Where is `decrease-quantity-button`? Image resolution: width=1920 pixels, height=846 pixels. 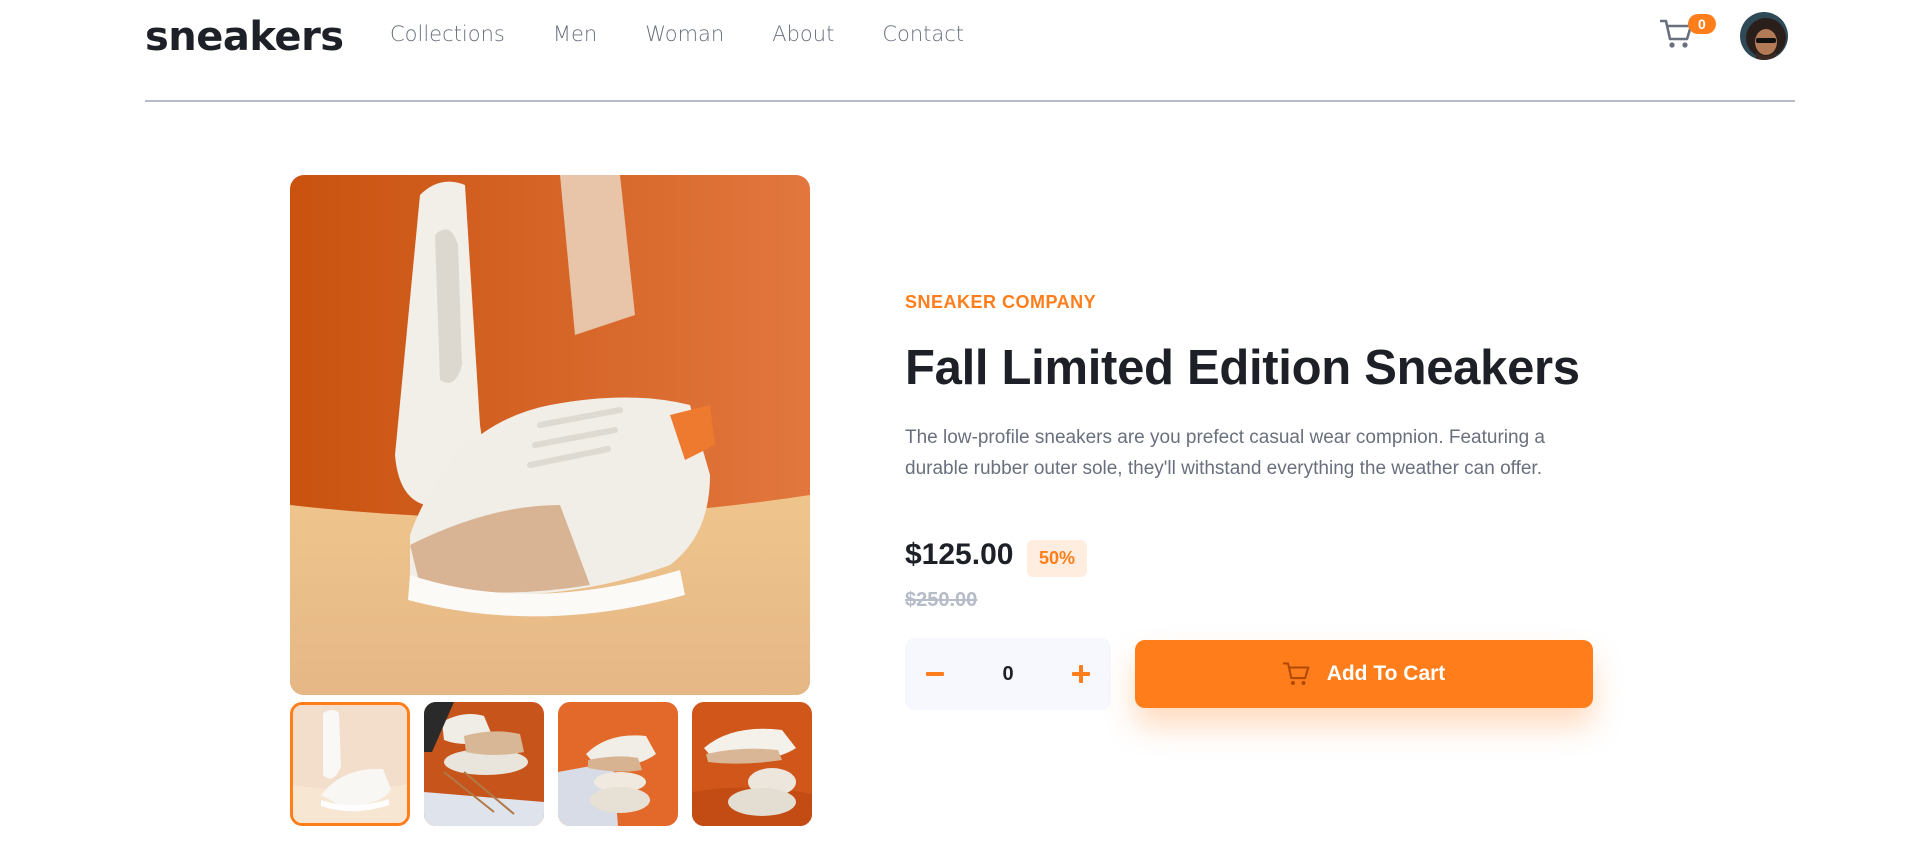 decrease-quantity-button is located at coordinates (935, 674).